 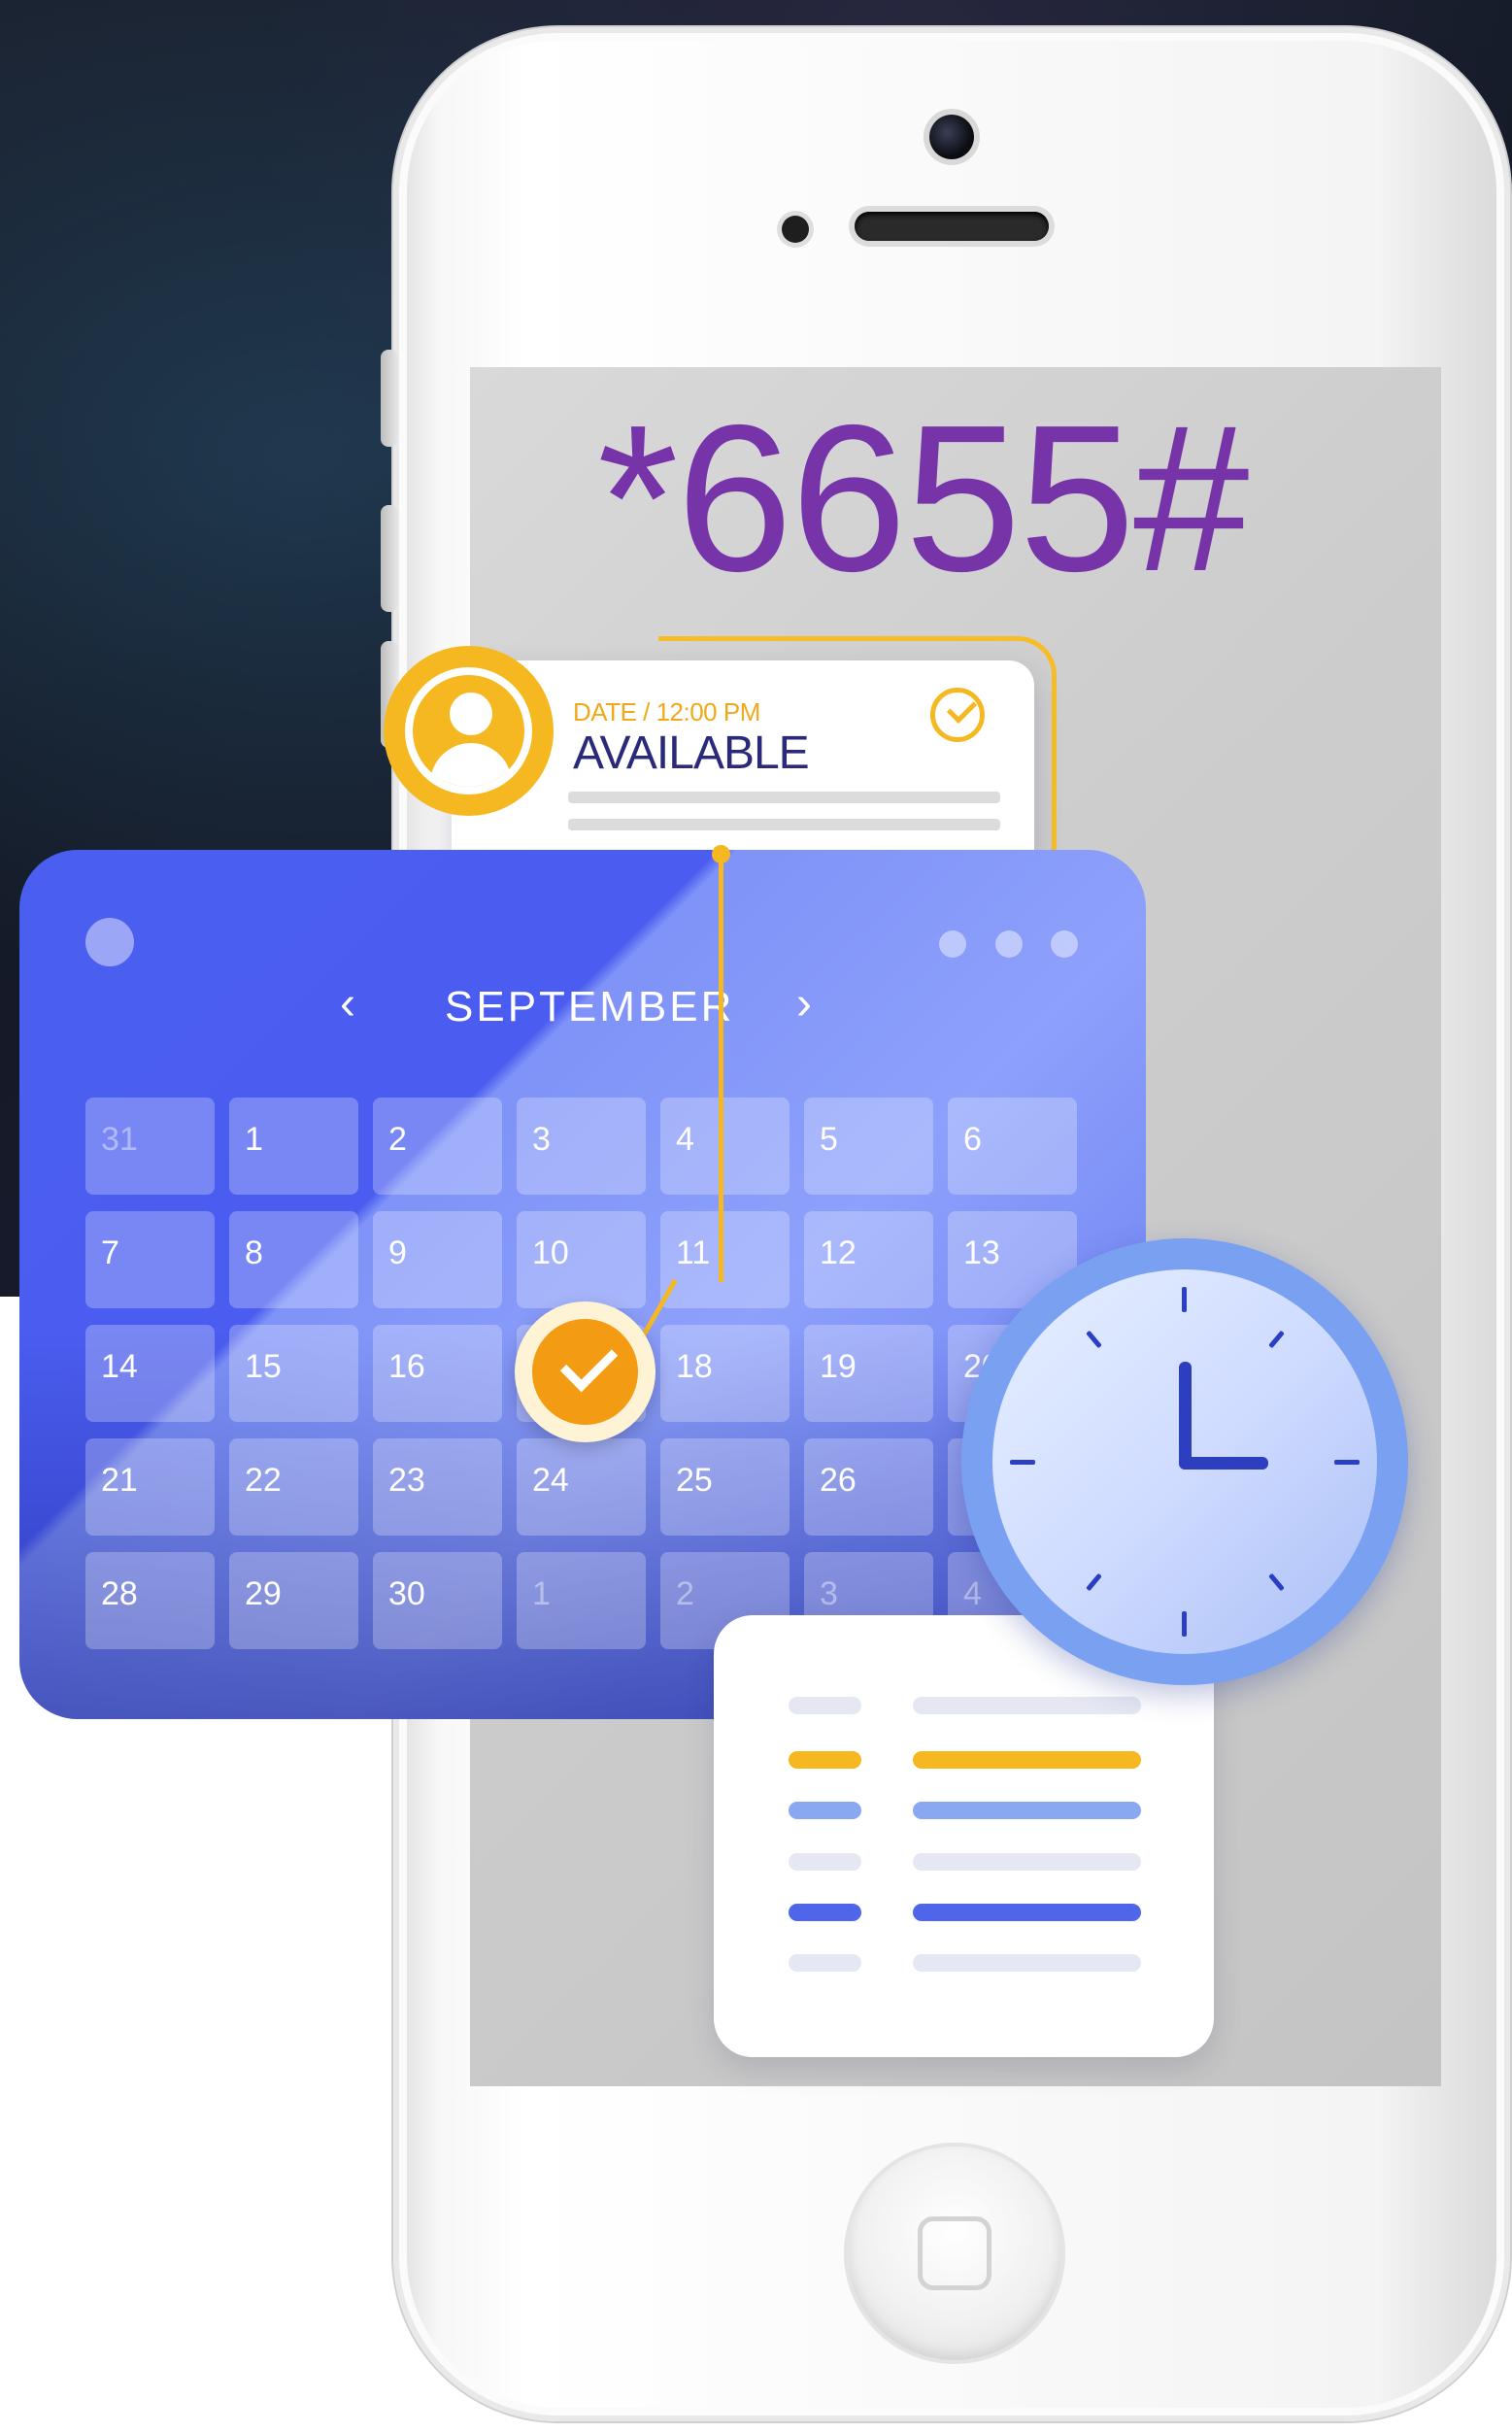 What do you see at coordinates (293, 1259) in the screenshot?
I see `calendar-day: 8` at bounding box center [293, 1259].